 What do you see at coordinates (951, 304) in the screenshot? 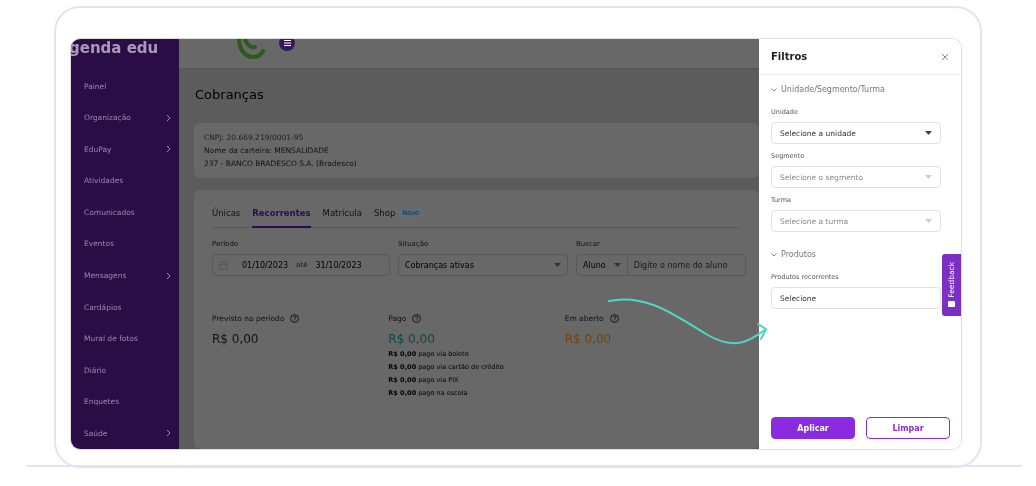
I see `chat-icon` at bounding box center [951, 304].